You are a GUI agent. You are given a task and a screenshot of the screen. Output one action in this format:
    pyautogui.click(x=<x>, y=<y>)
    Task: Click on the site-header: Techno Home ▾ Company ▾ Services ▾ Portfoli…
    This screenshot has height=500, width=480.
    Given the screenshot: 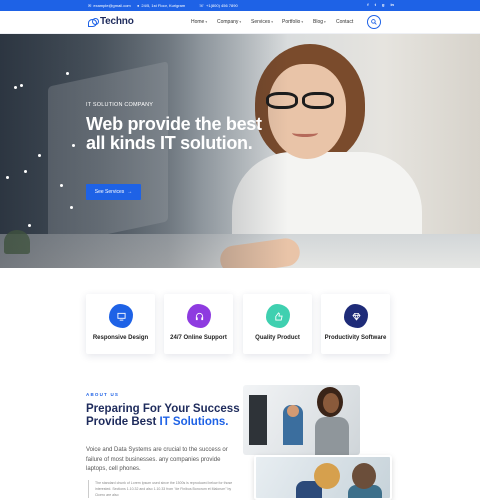 What is the action you would take?
    pyautogui.click(x=240, y=22)
    